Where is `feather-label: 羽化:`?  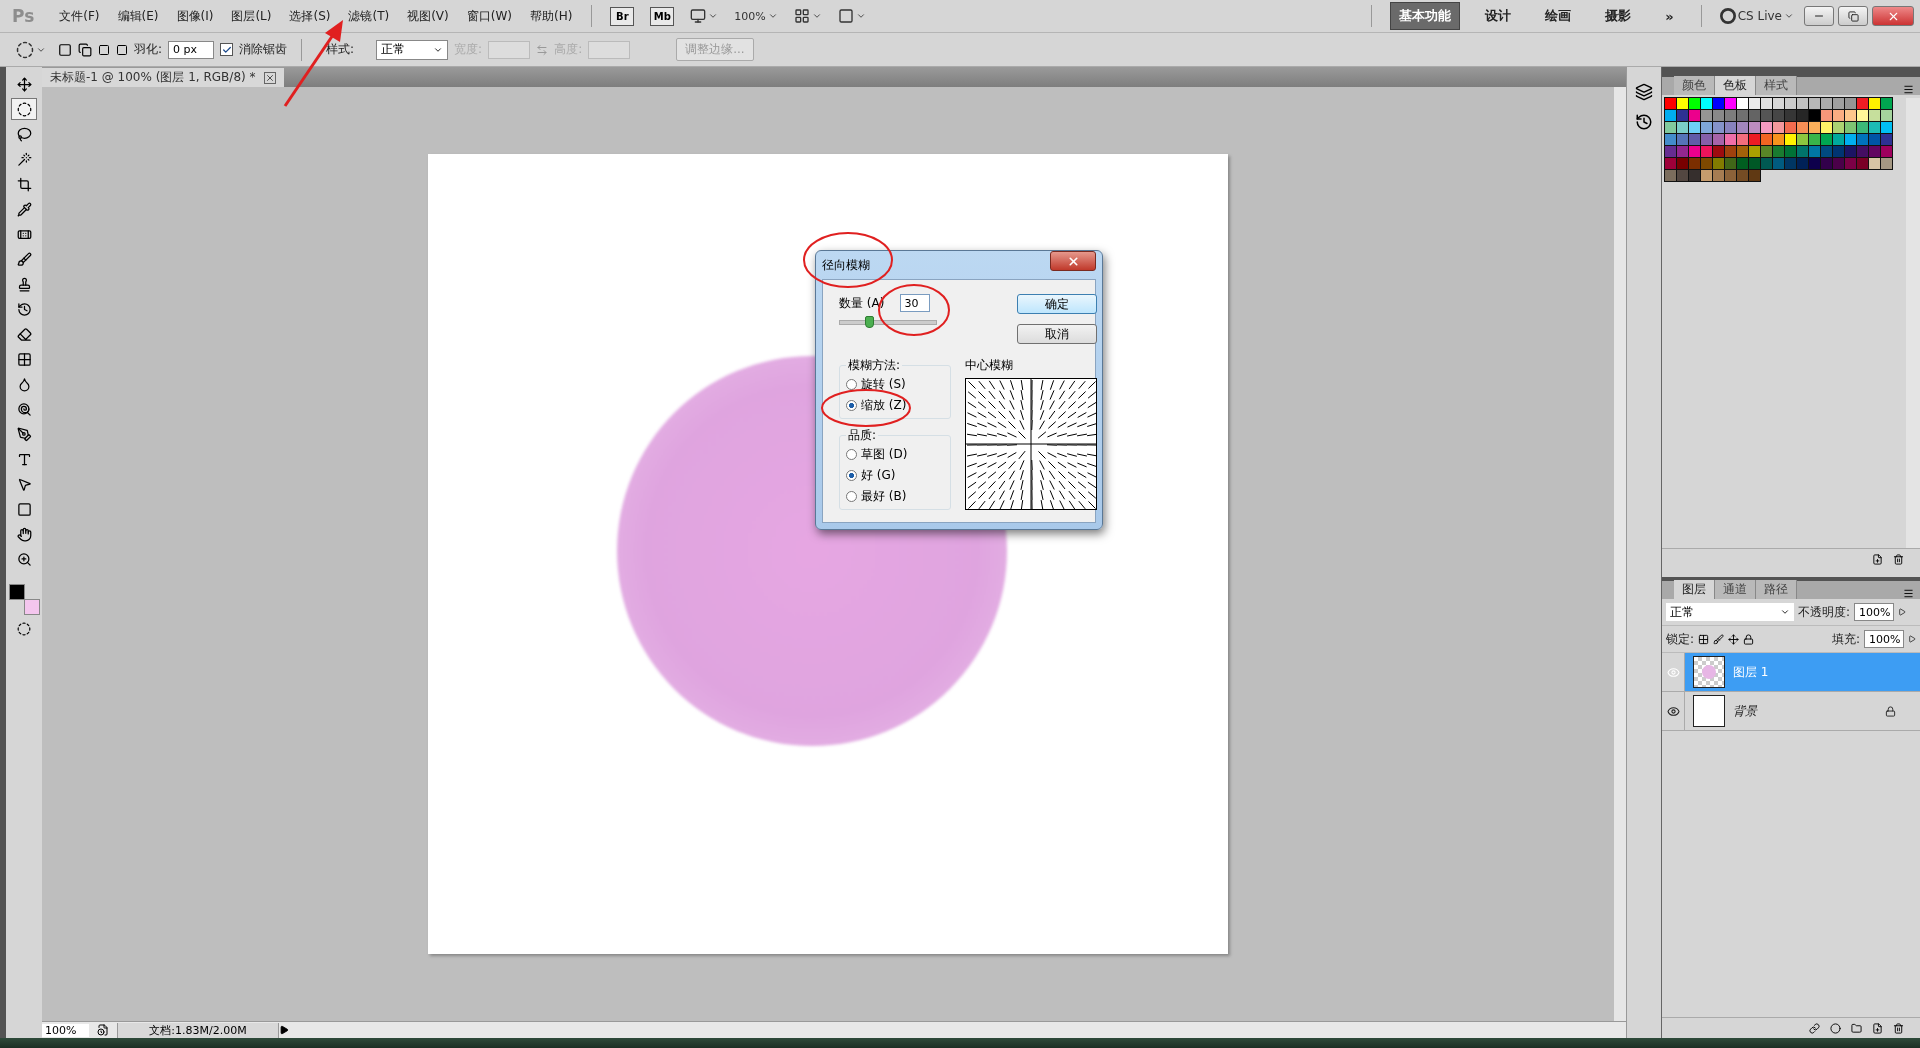
feather-label: 羽化: is located at coordinates (148, 49).